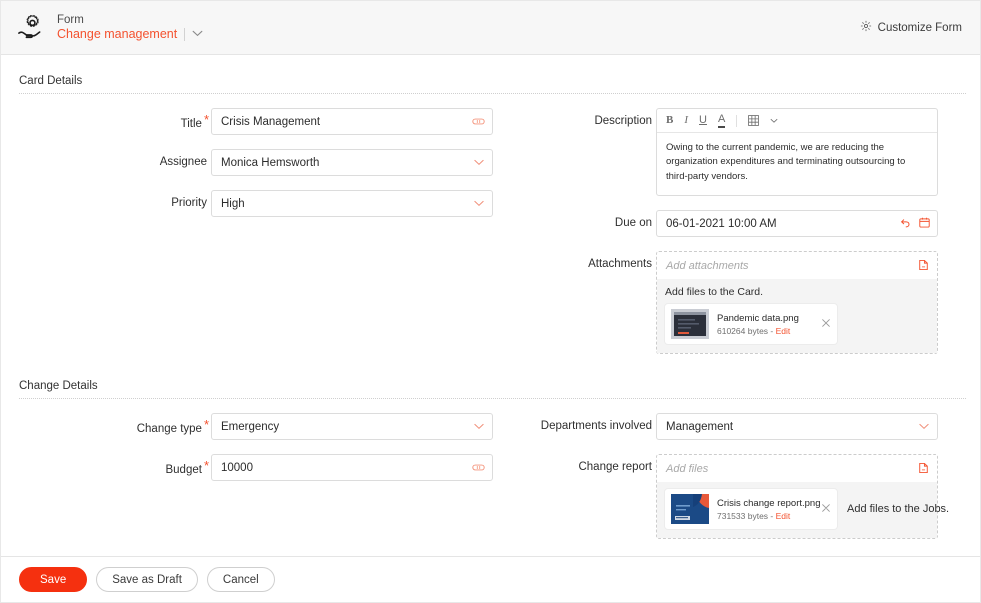  Describe the element at coordinates (271, 121) in the screenshot. I see `title-value: Crisis Management` at that location.